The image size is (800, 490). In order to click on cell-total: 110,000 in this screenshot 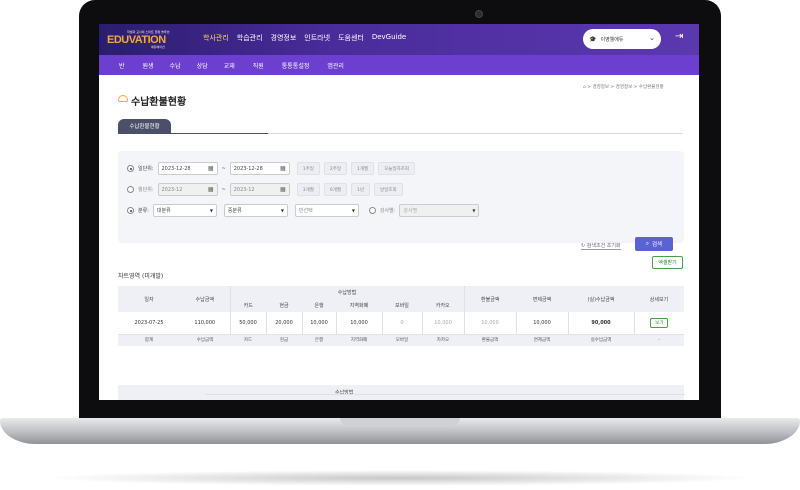, I will do `click(205, 323)`.